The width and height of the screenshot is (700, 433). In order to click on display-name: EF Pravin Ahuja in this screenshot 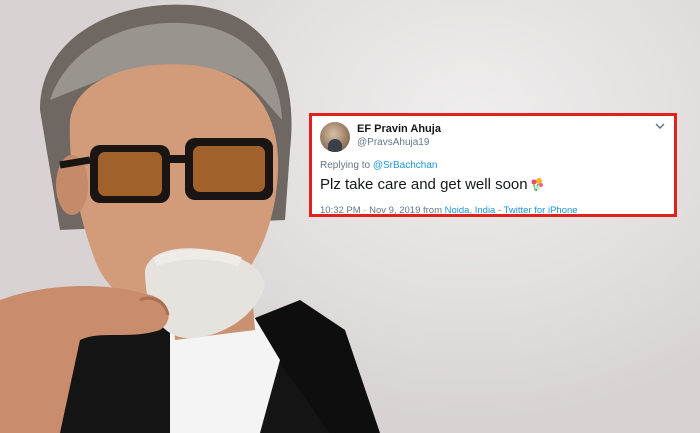, I will do `click(399, 129)`.